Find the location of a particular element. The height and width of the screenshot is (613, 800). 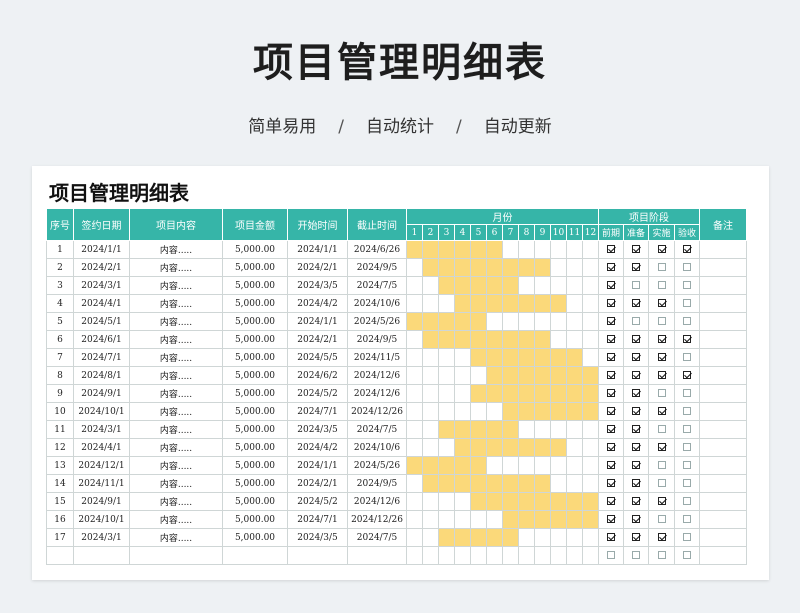

cell-seq: 17 is located at coordinates (60, 537).